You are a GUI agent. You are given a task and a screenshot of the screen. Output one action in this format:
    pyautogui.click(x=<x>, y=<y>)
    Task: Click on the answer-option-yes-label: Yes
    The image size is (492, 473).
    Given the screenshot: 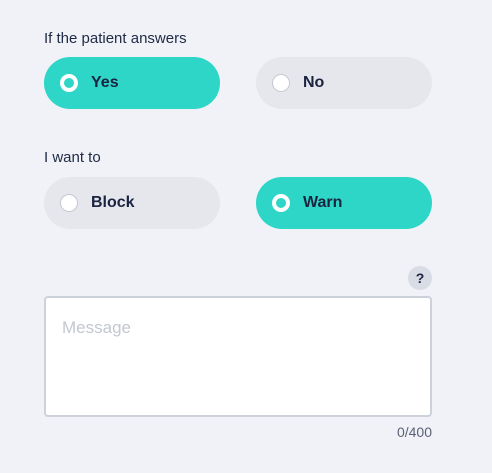 What is the action you would take?
    pyautogui.click(x=105, y=82)
    